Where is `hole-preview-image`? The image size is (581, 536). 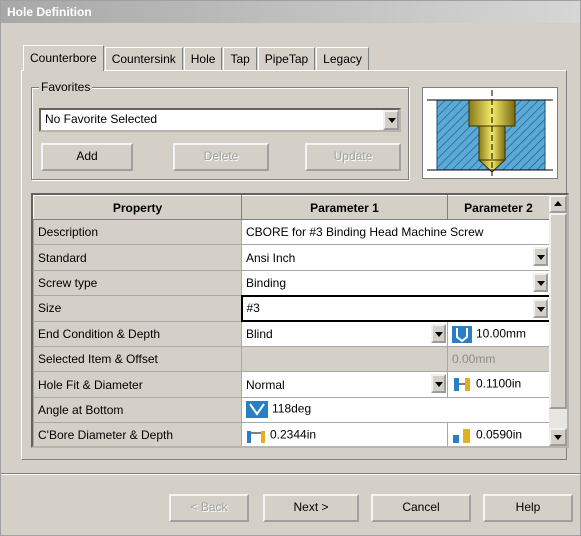 hole-preview-image is located at coordinates (490, 133).